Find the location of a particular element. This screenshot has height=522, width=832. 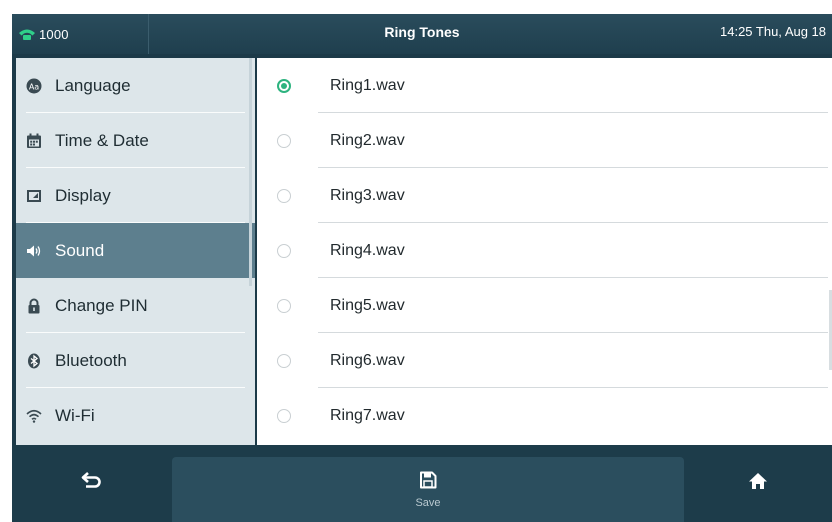

wifi-icon is located at coordinates (34, 416).